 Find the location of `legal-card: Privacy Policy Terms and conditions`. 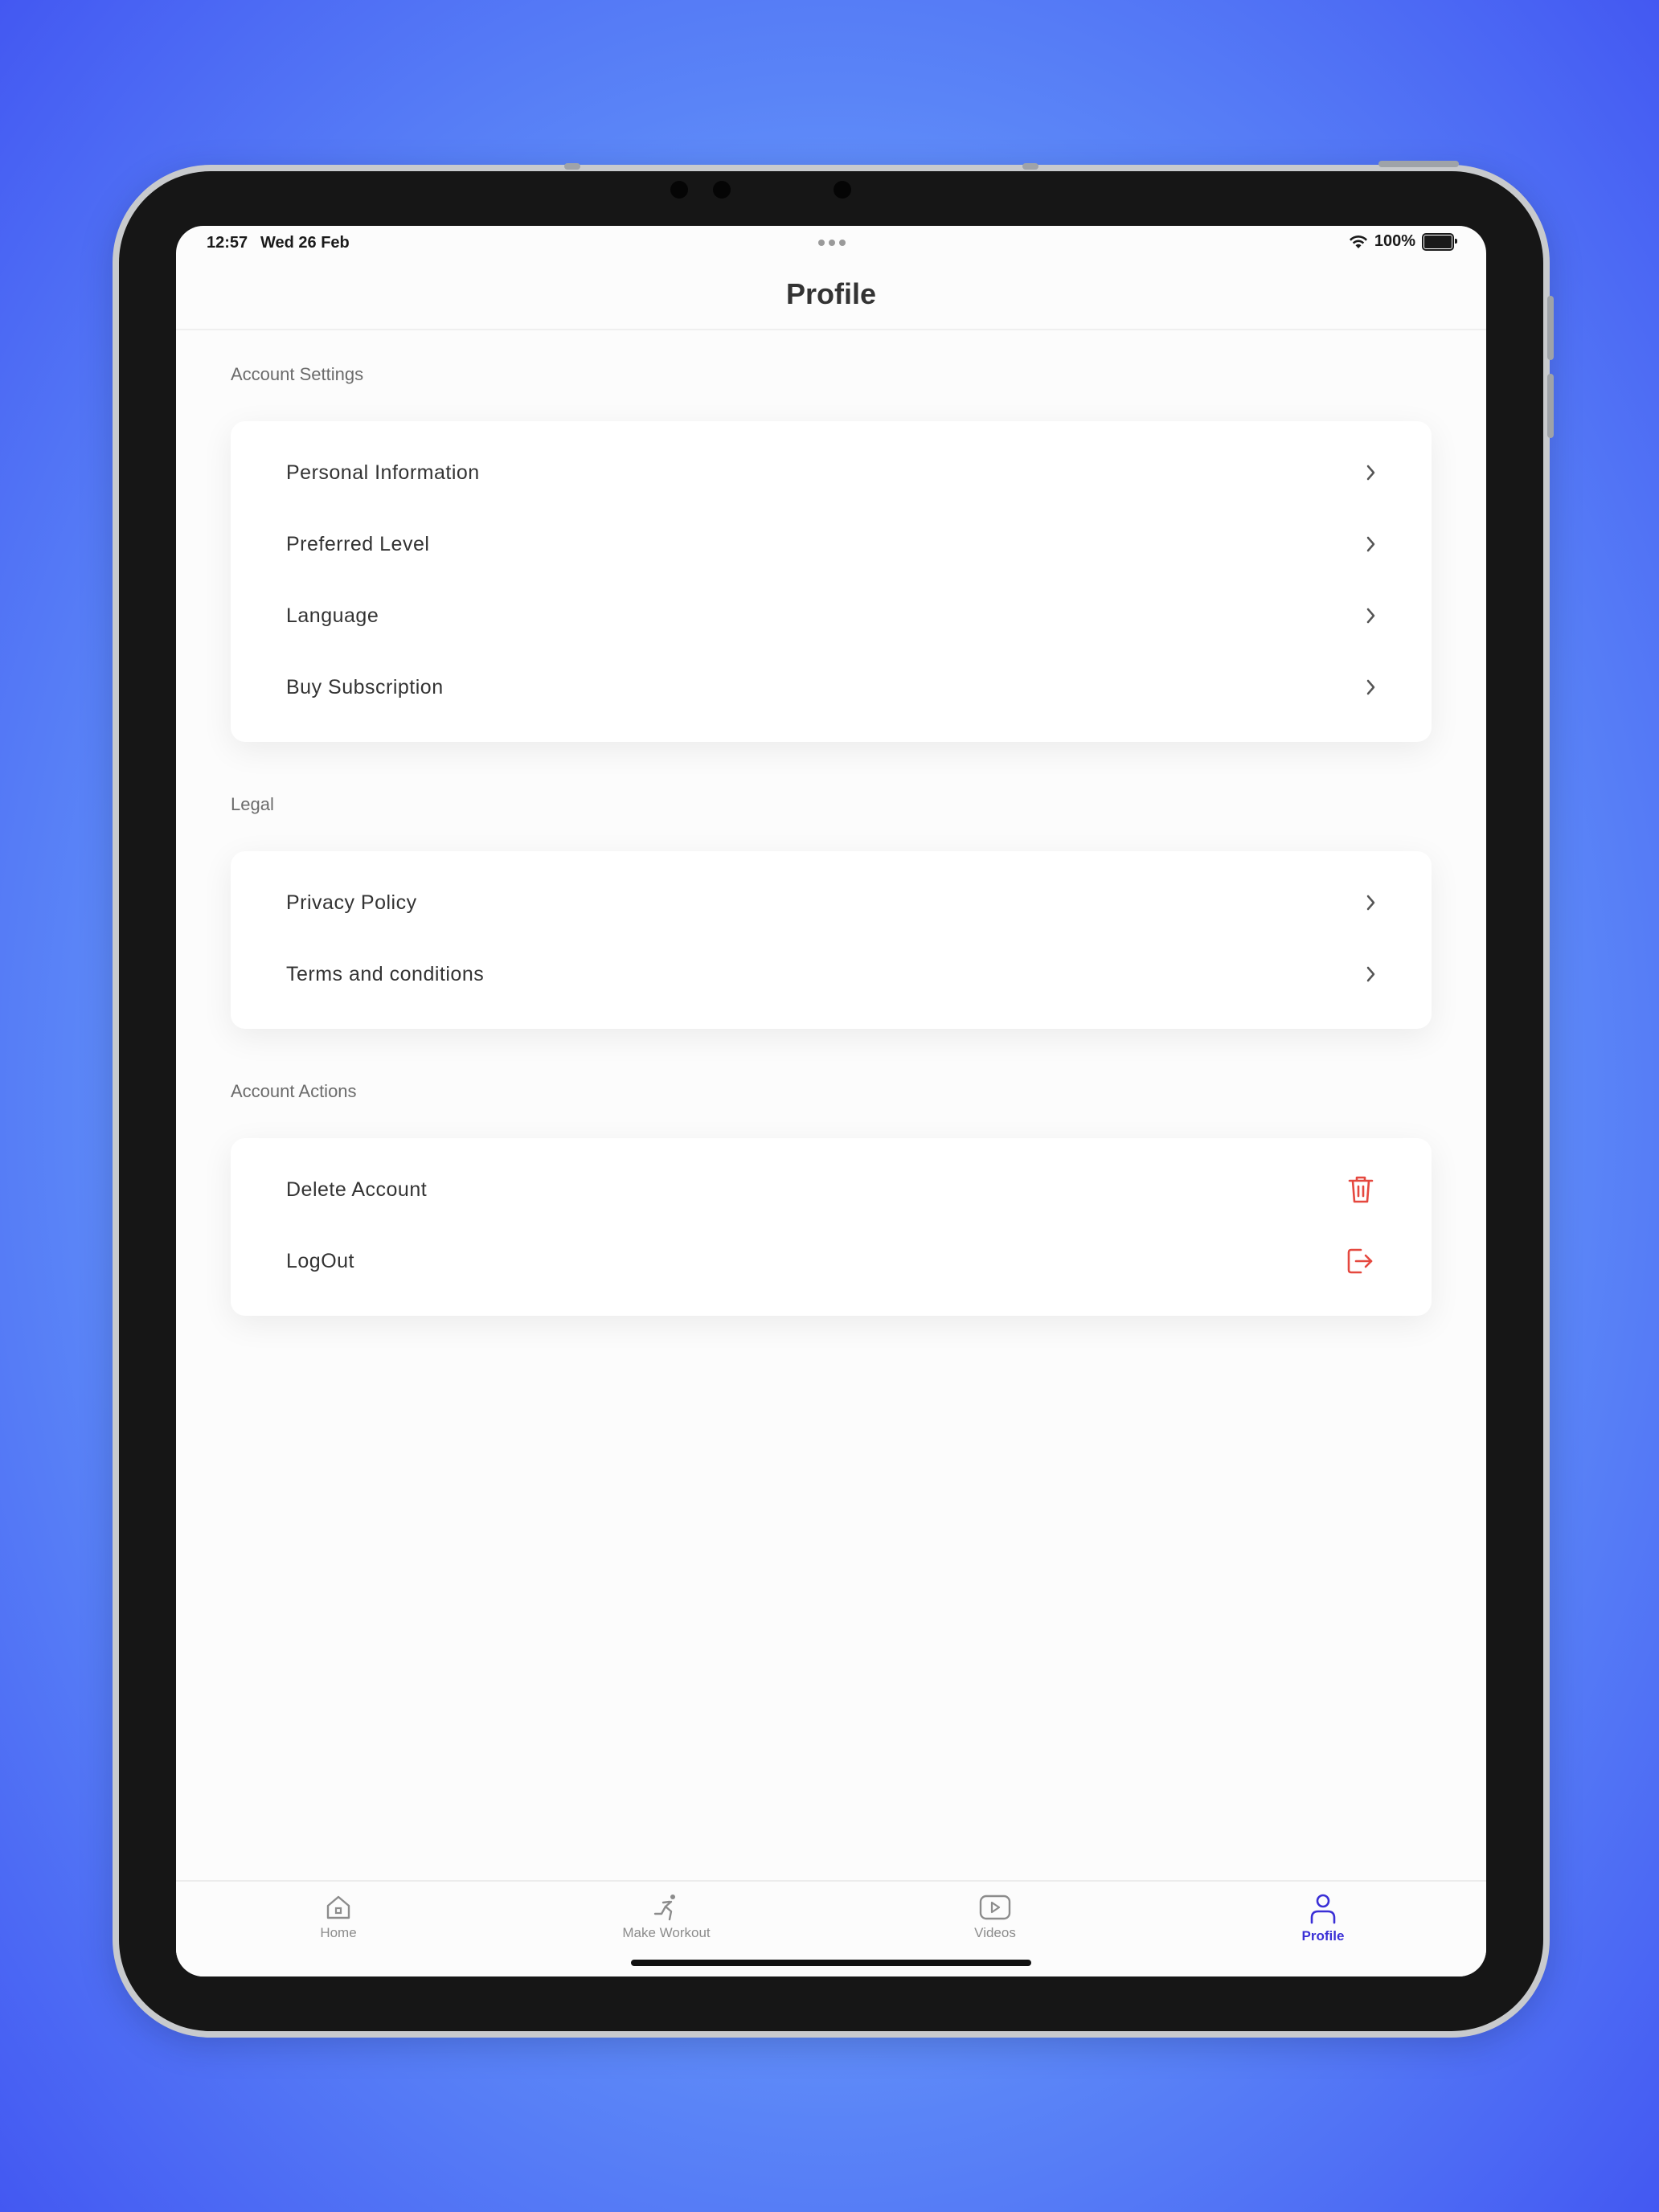

legal-card: Privacy Policy Terms and conditions is located at coordinates (831, 940).